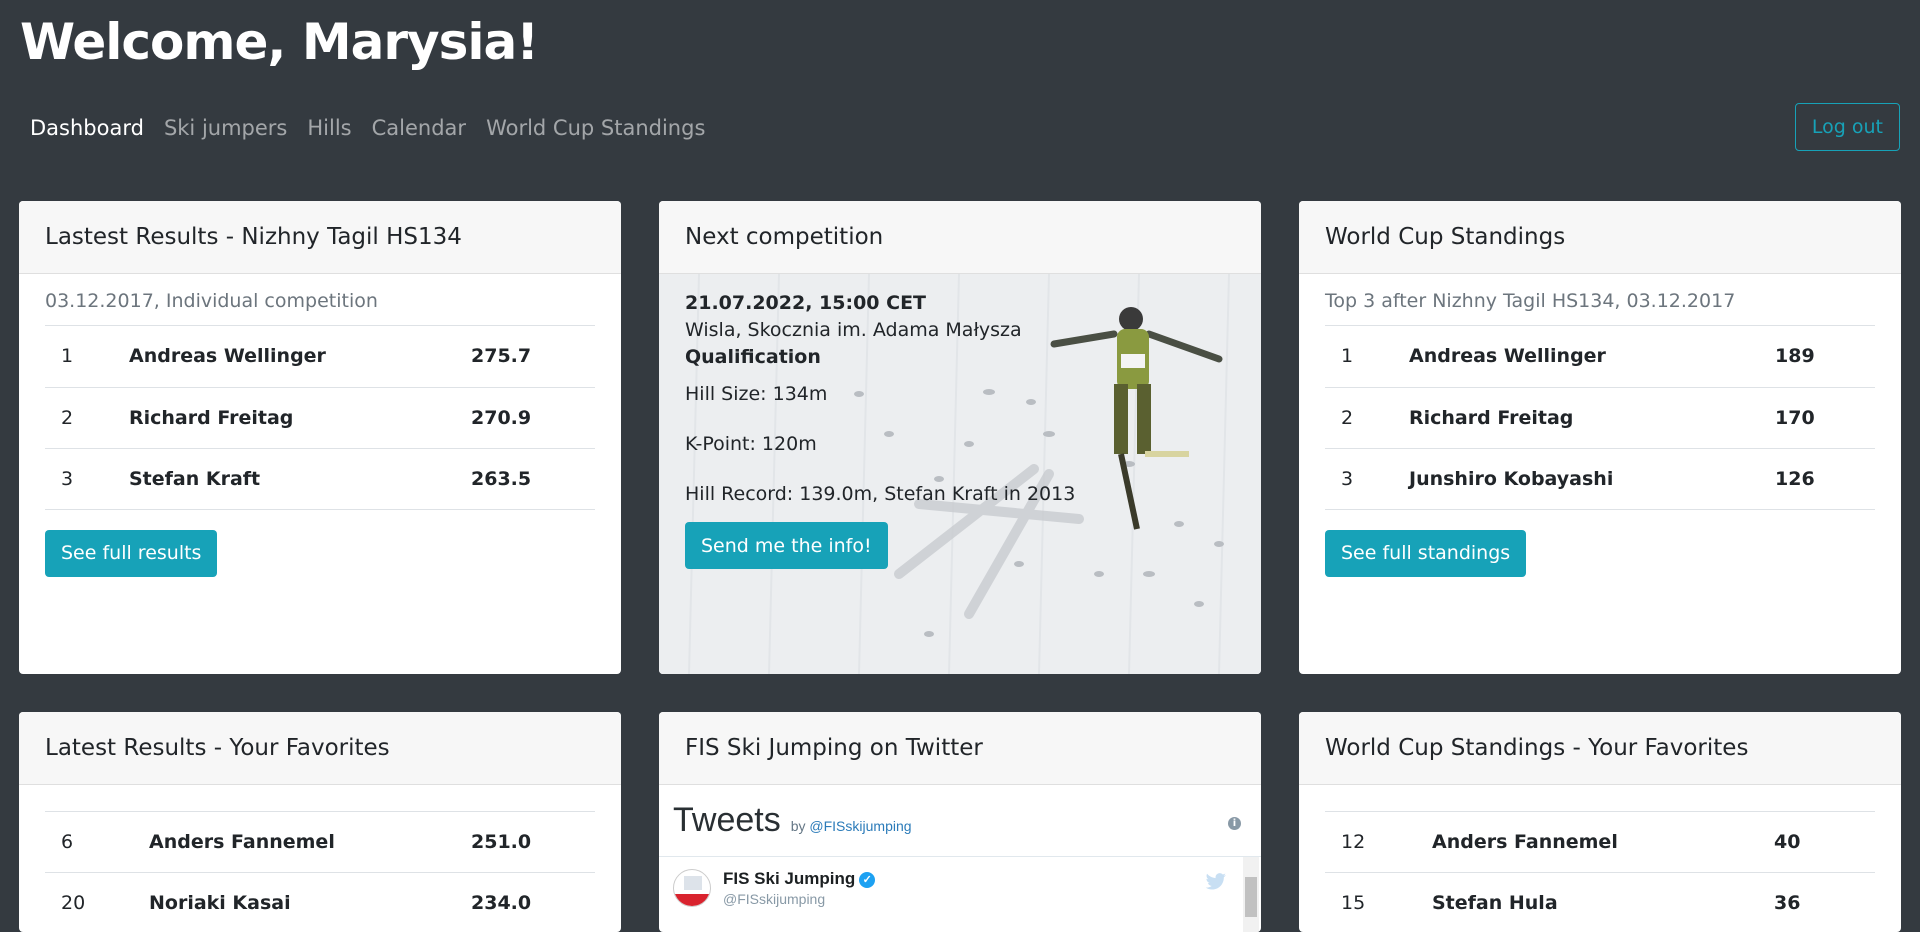 The height and width of the screenshot is (932, 1920). What do you see at coordinates (97, 902) in the screenshot?
I see `rank-cell: 20` at bounding box center [97, 902].